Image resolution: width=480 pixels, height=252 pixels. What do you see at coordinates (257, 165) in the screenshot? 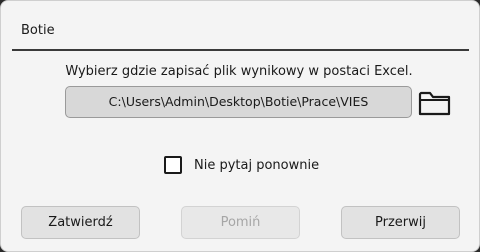
I see `dont-ask-again-label: Nie pytaj ponownie` at bounding box center [257, 165].